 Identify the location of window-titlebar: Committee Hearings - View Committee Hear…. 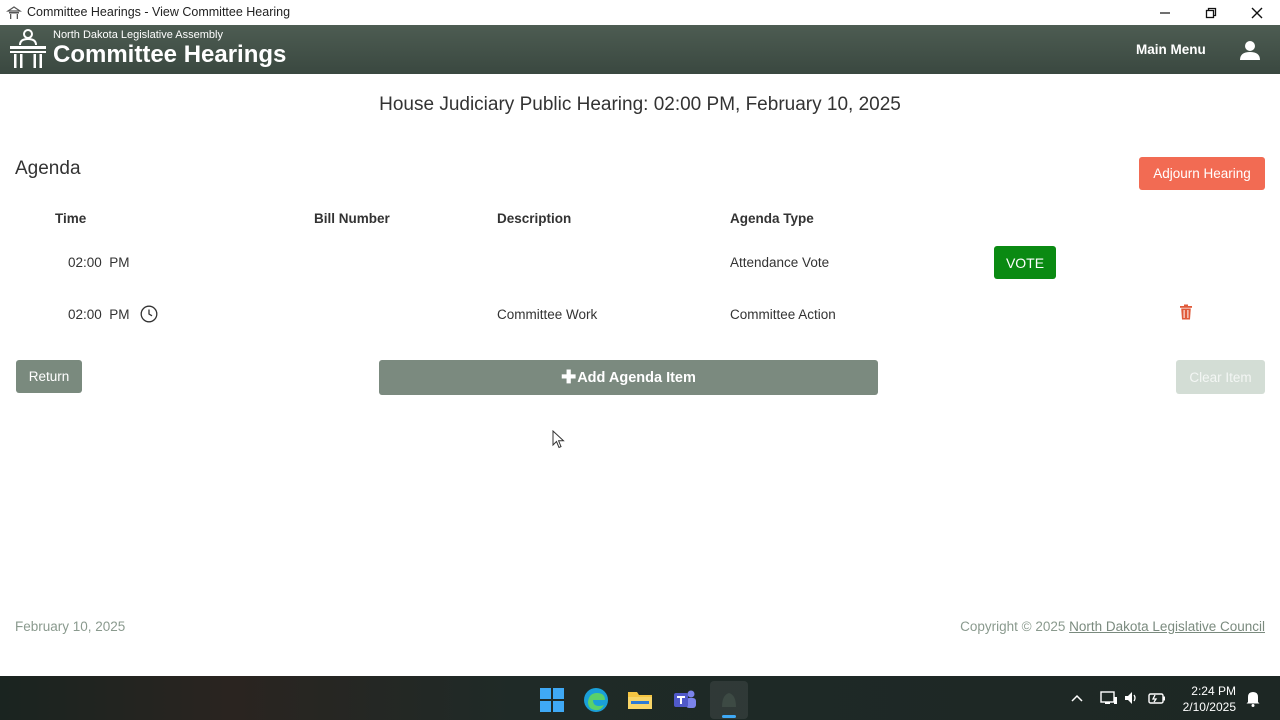
(640, 12).